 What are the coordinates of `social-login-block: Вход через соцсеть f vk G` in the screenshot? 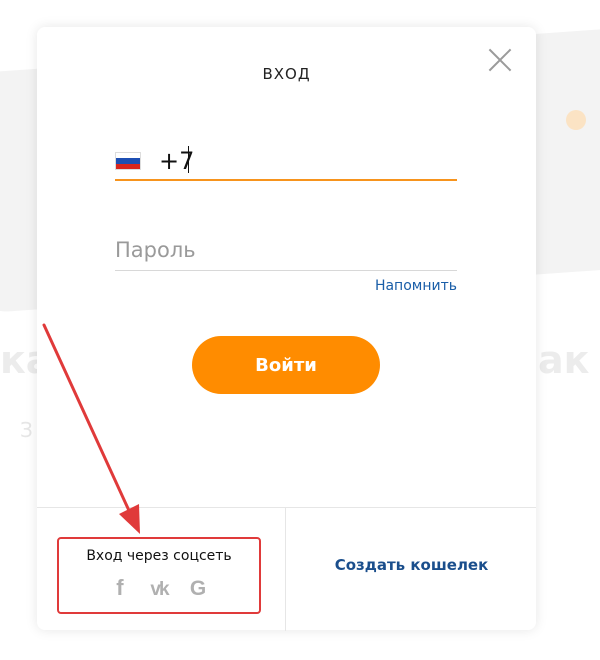 It's located at (159, 575).